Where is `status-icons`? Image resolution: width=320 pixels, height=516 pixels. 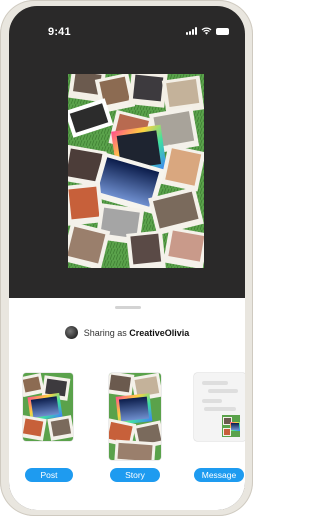 status-icons is located at coordinates (207, 31).